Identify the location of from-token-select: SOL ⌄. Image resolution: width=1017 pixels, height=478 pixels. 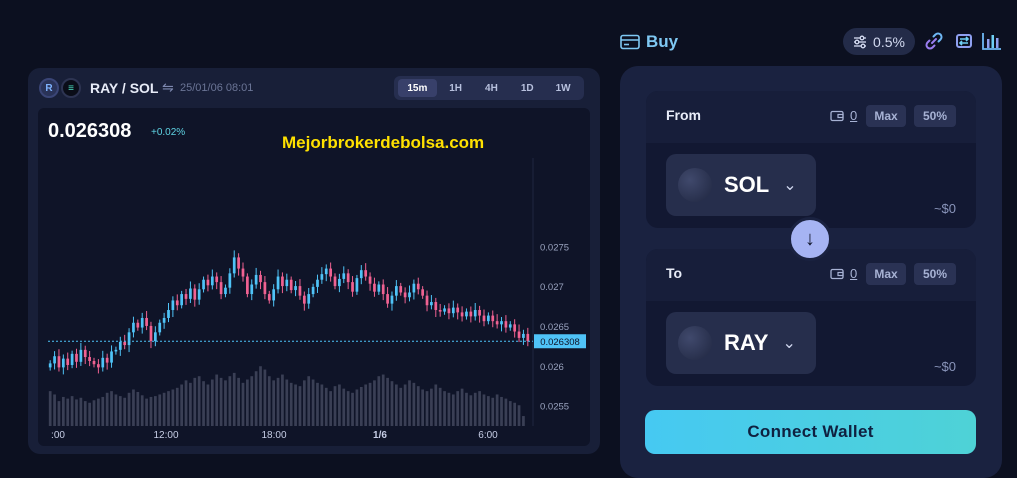
(741, 185).